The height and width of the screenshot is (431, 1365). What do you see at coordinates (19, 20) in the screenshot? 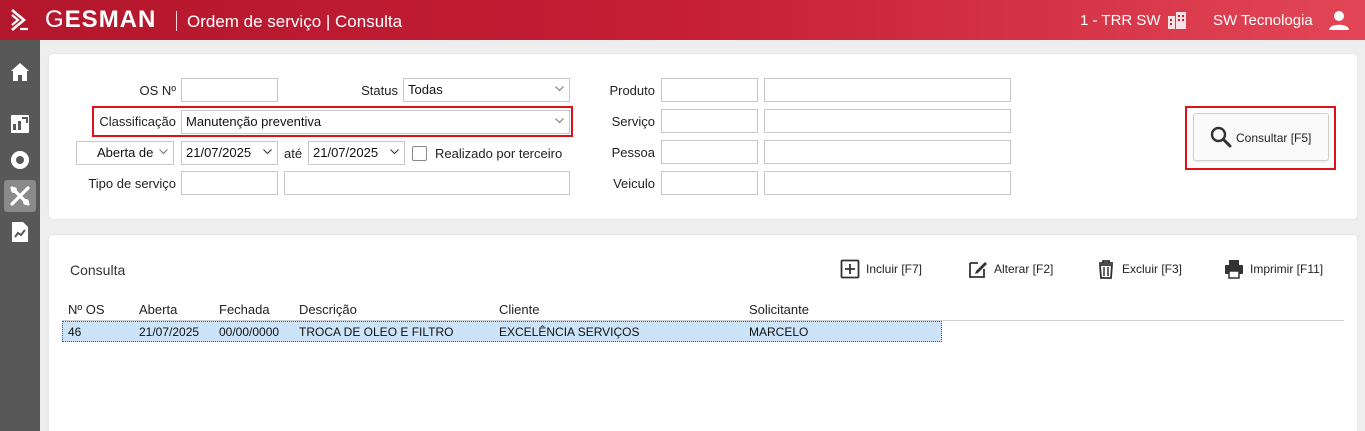
I see `logo-icon` at bounding box center [19, 20].